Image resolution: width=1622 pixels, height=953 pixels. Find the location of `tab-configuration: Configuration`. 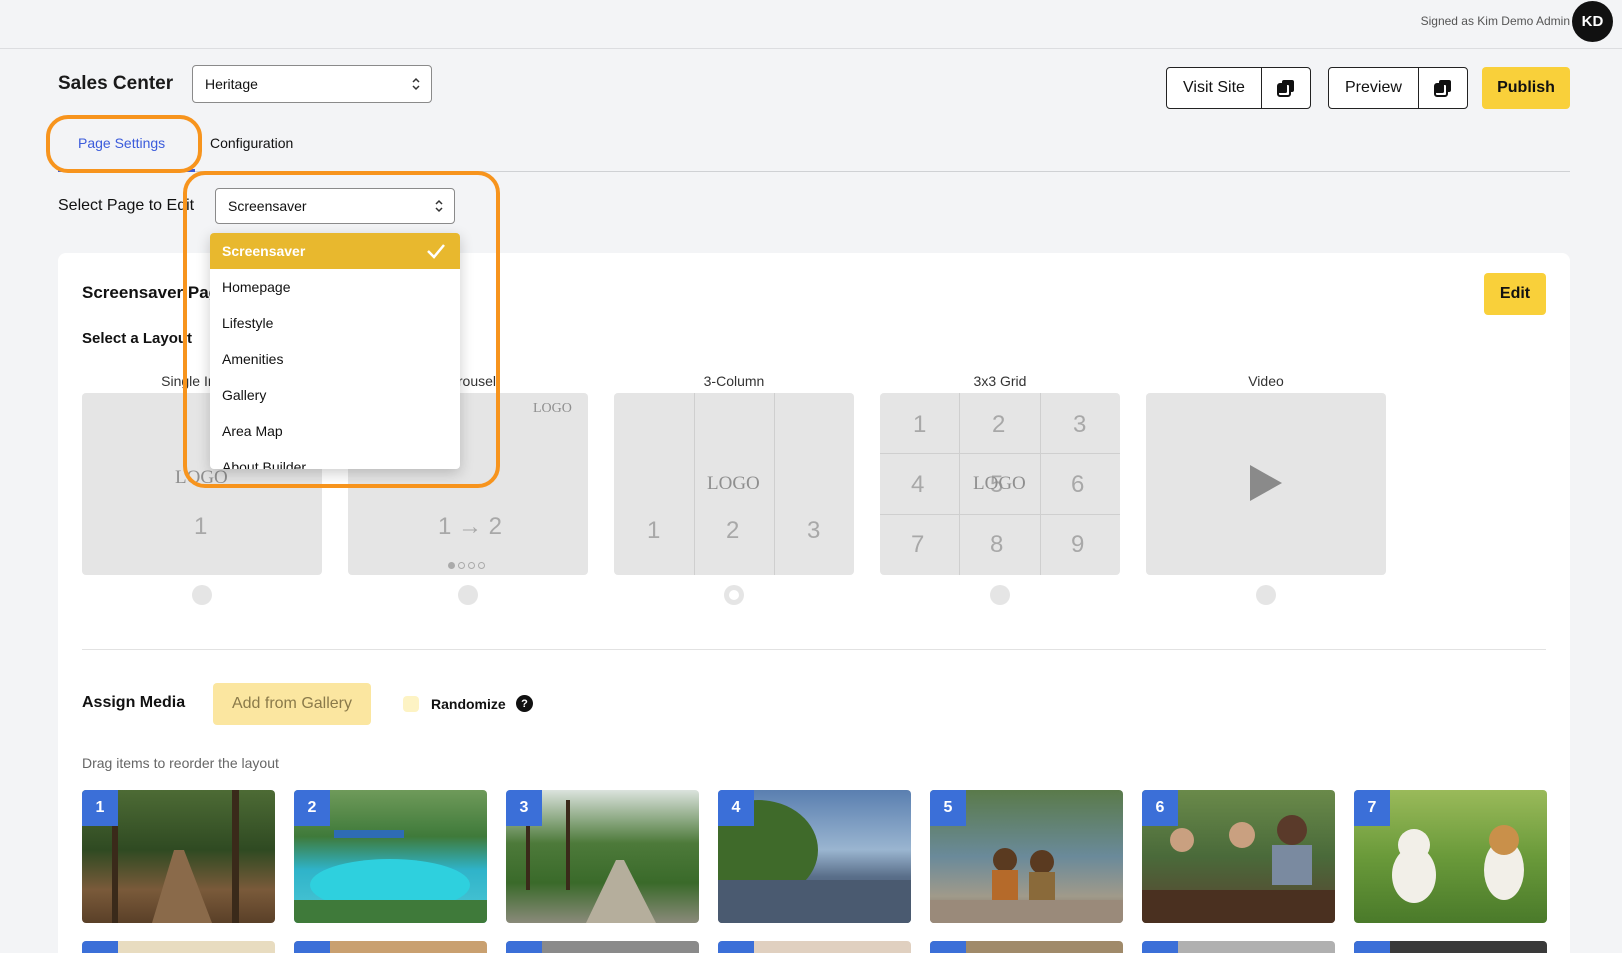

tab-configuration: Configuration is located at coordinates (251, 143).